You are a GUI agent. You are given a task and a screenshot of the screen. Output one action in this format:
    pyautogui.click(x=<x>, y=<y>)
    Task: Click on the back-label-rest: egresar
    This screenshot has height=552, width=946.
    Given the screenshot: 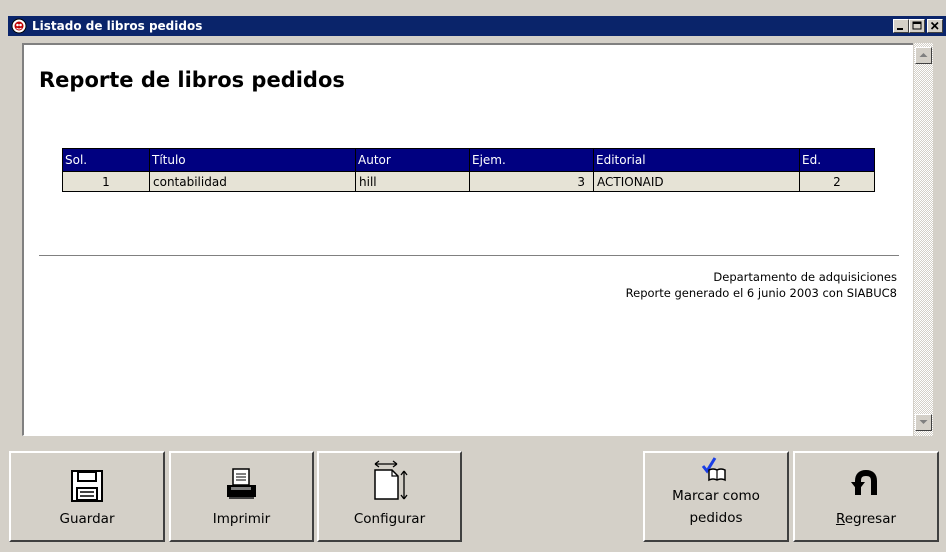 What is the action you would take?
    pyautogui.click(x=870, y=519)
    